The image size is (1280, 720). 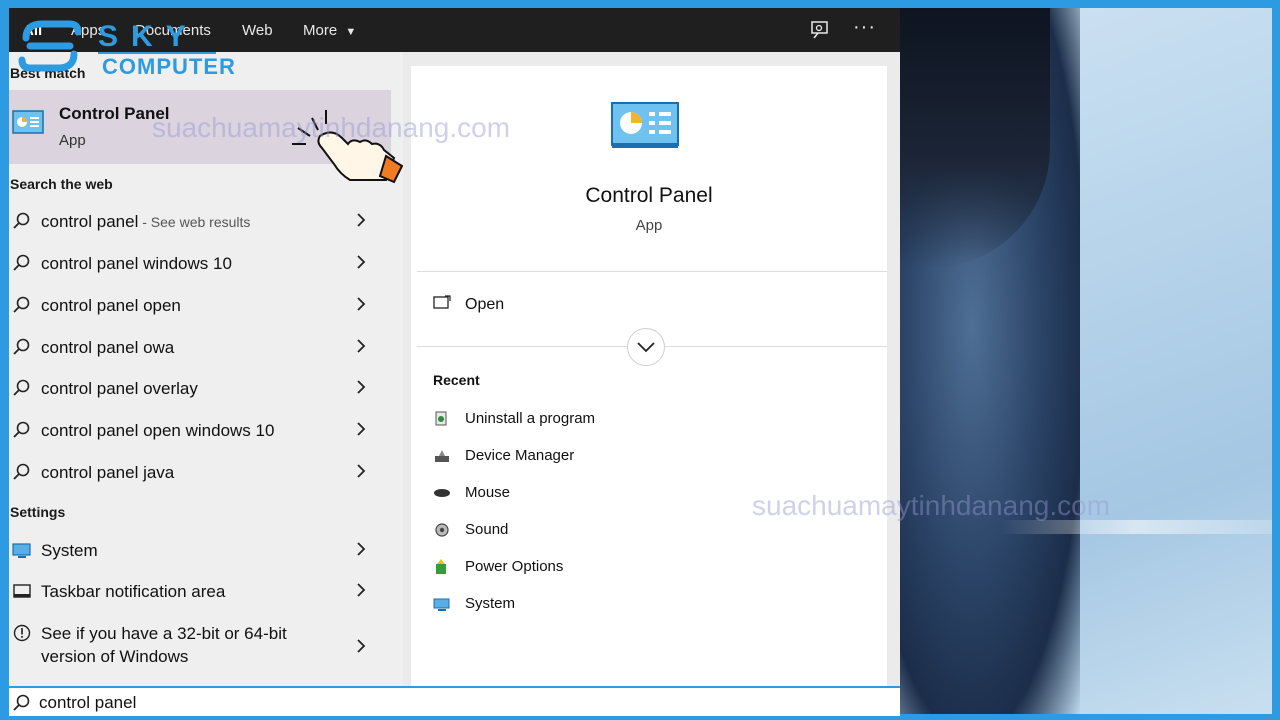 I want to click on tab-web: Web, so click(x=257, y=30).